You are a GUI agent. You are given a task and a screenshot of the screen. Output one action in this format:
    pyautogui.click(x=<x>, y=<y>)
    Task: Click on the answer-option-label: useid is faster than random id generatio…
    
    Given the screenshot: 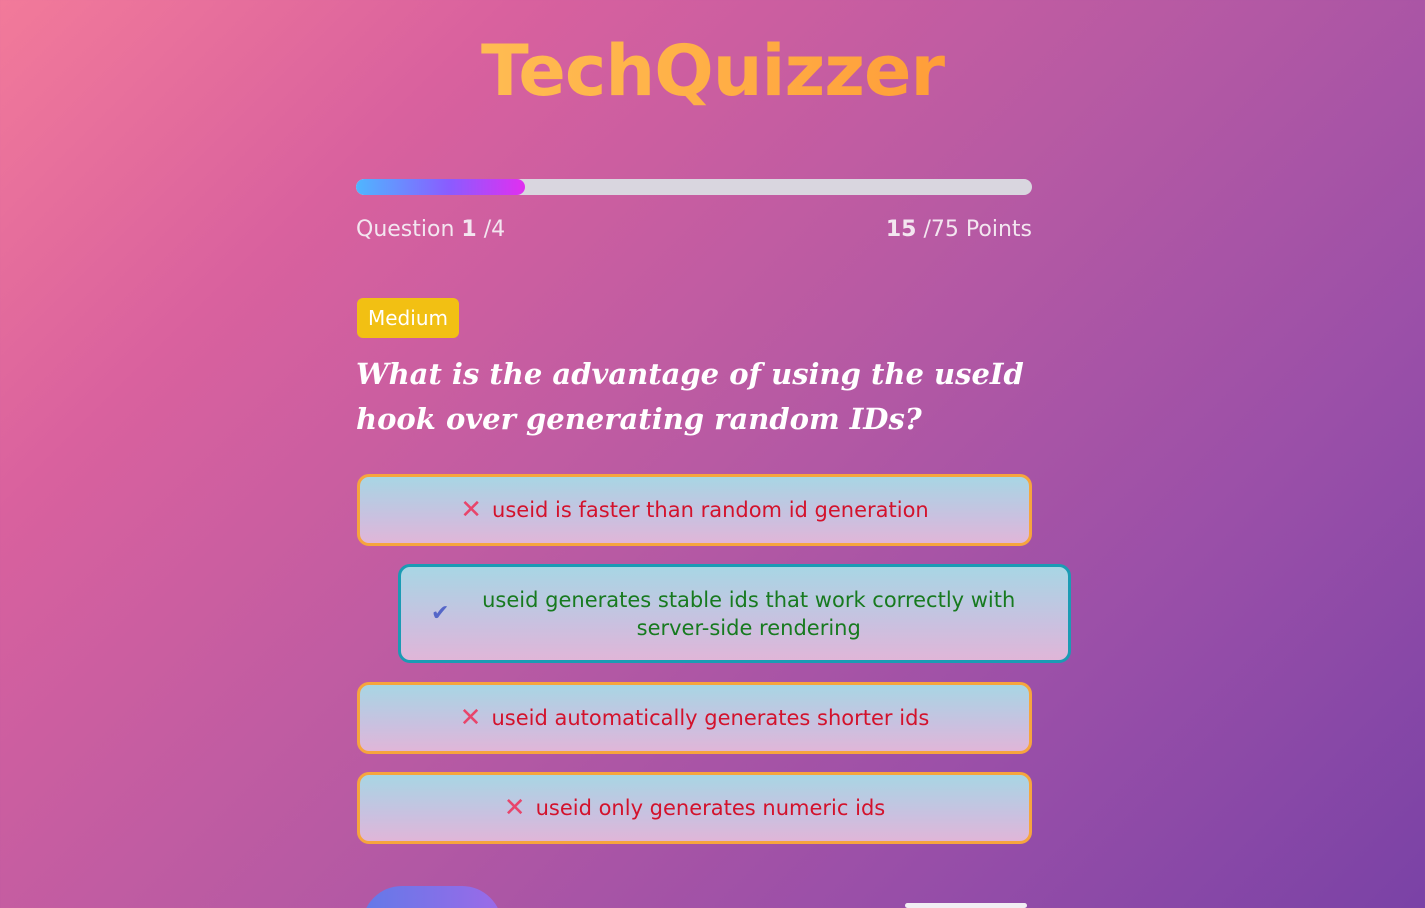 What is the action you would take?
    pyautogui.click(x=710, y=510)
    